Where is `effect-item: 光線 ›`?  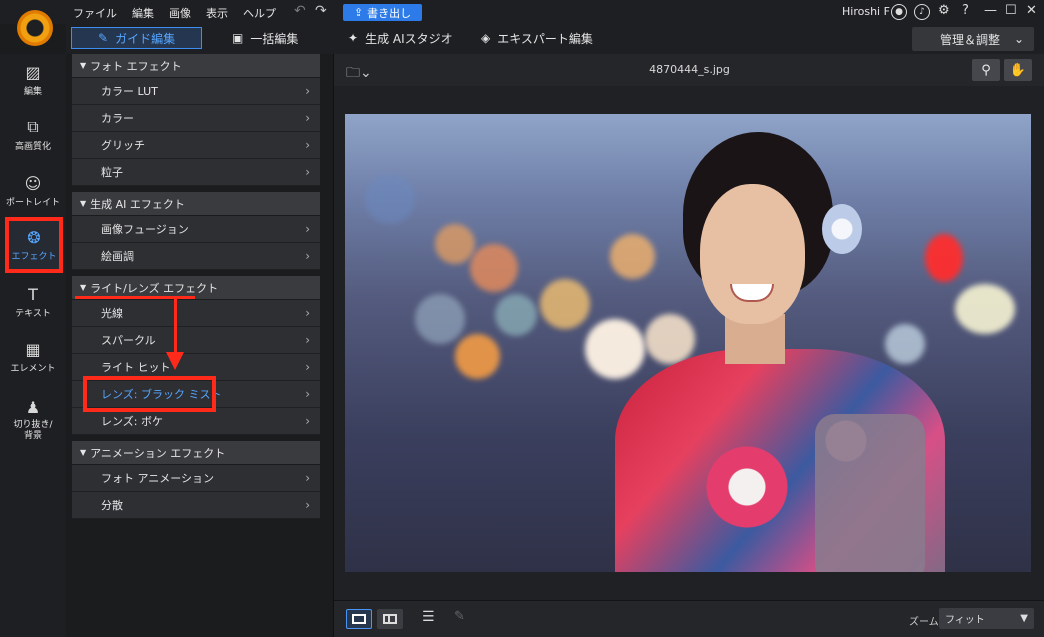
effect-item: 光線 › is located at coordinates (196, 313).